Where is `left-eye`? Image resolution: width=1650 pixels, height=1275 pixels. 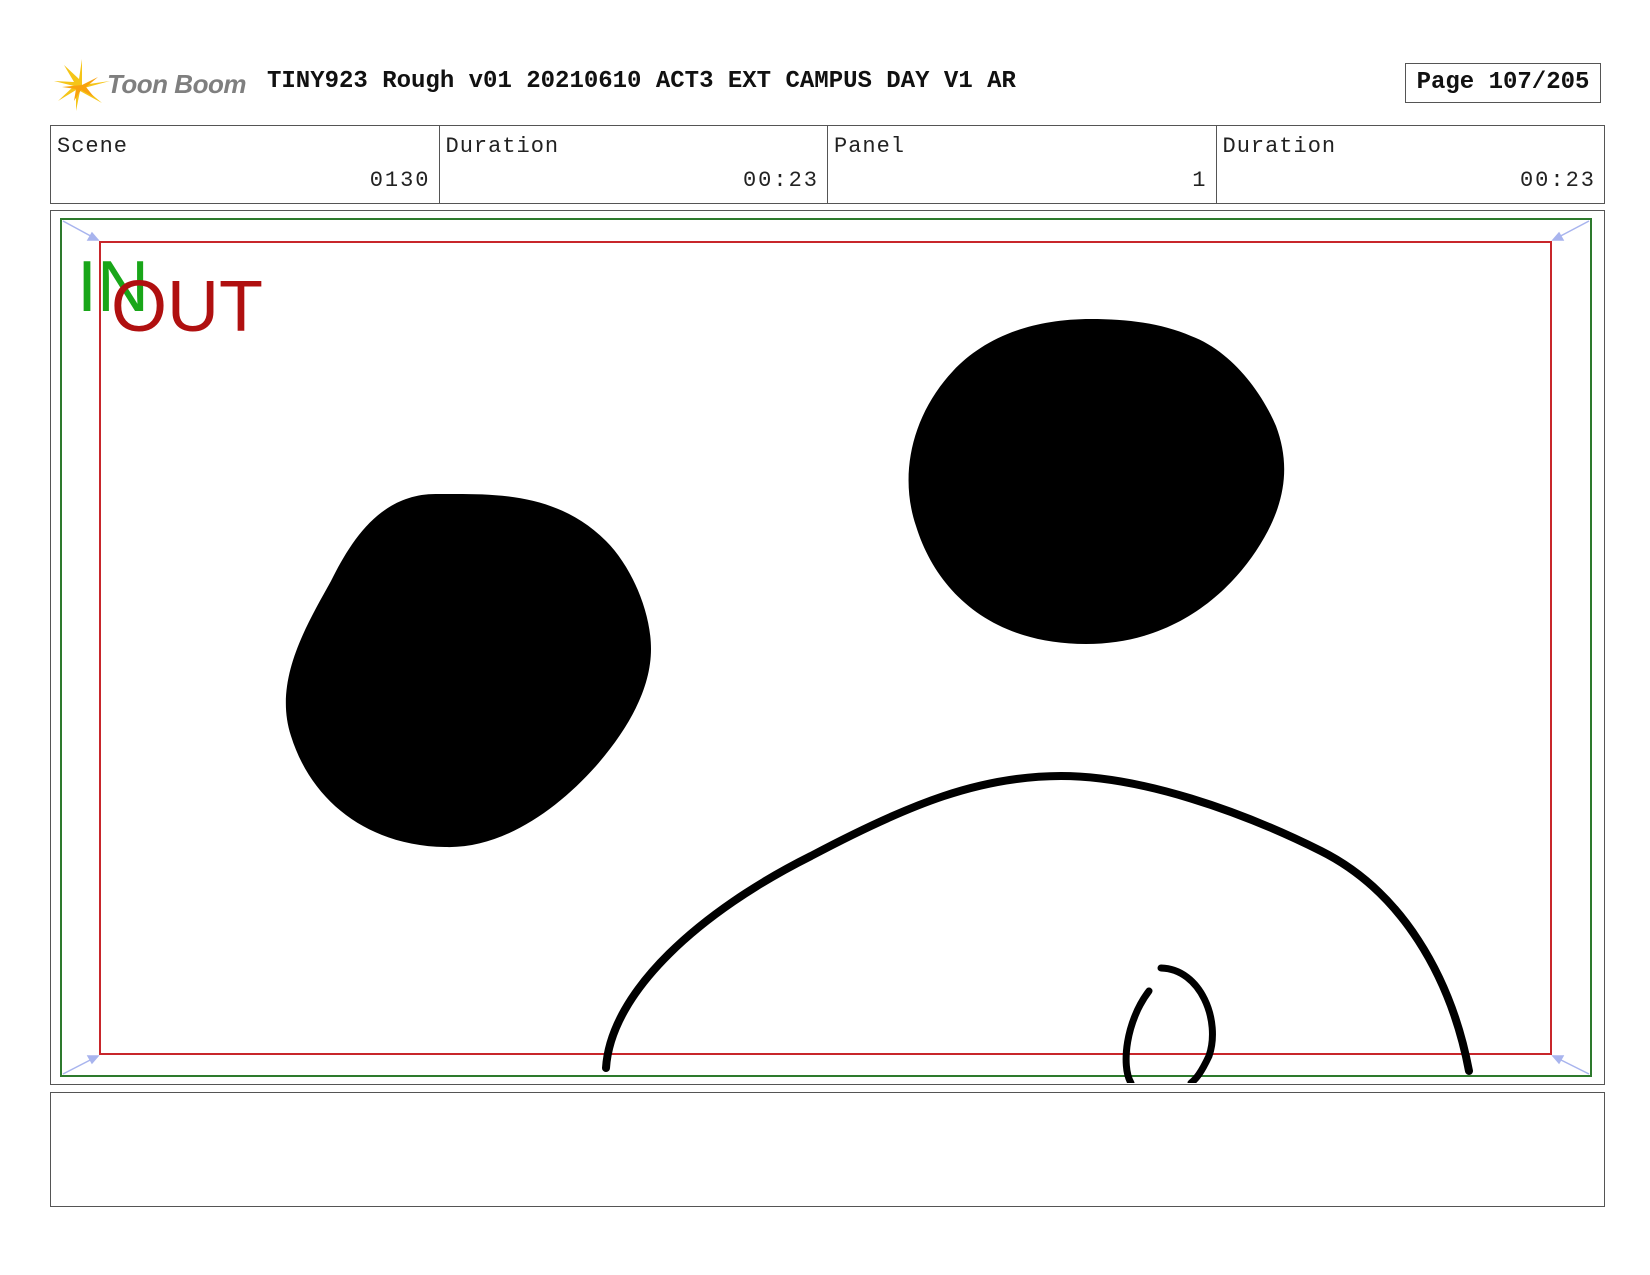 left-eye is located at coordinates (468, 670).